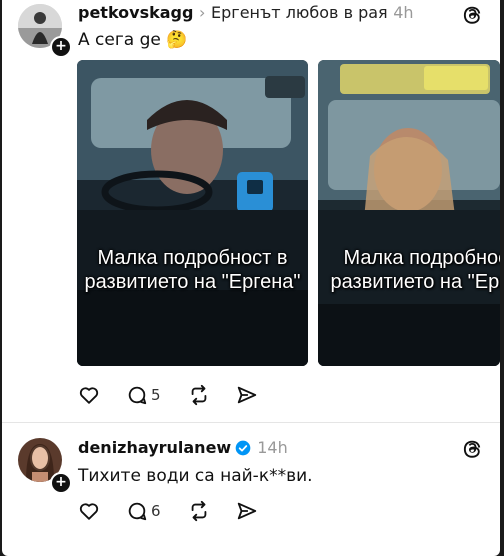 The image size is (504, 556). I want to click on username: petkovskagg, so click(135, 12).